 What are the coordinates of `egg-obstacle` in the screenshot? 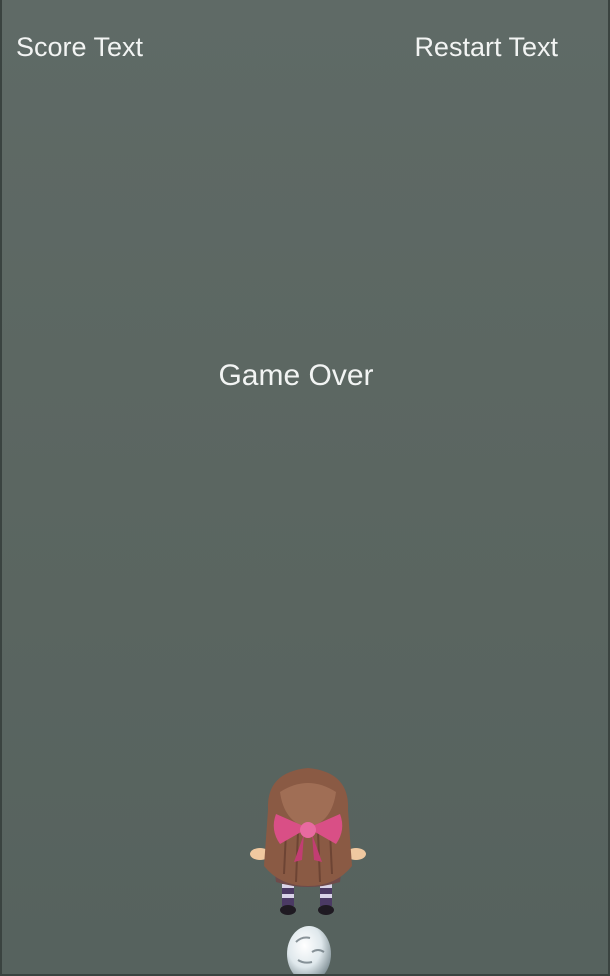 It's located at (309, 950).